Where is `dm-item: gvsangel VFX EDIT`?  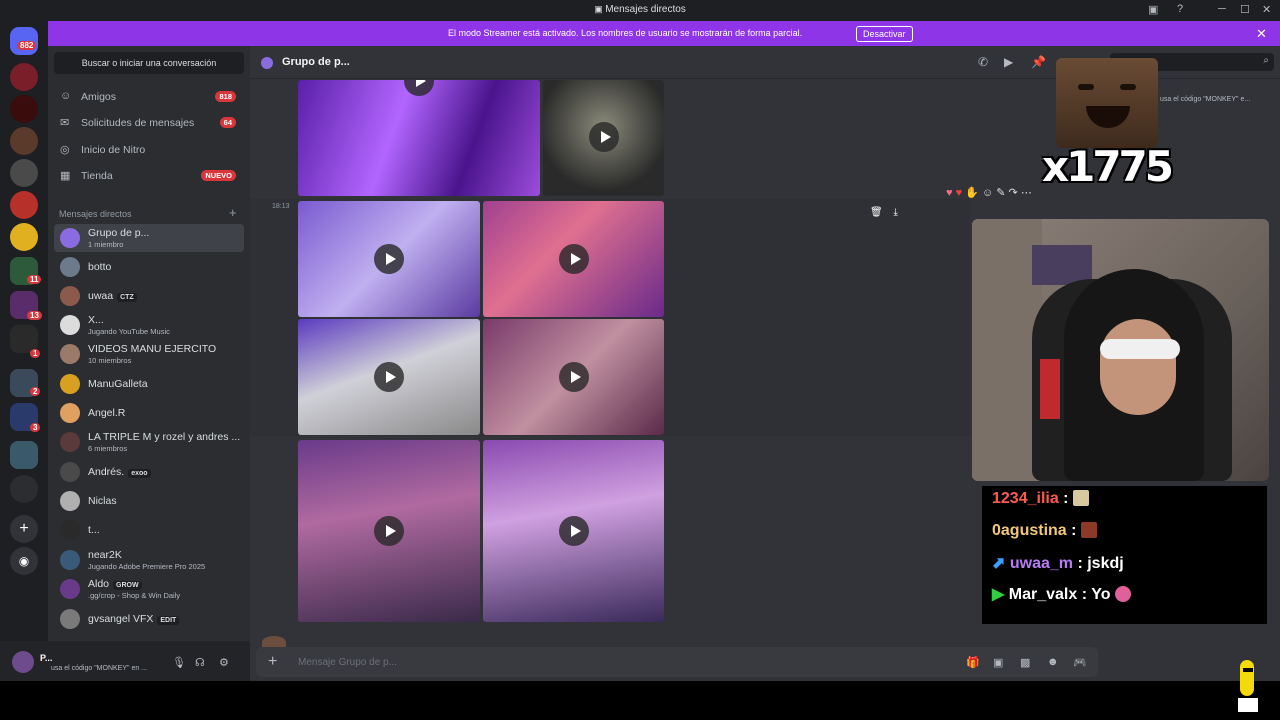 dm-item: gvsangel VFX EDIT is located at coordinates (149, 619).